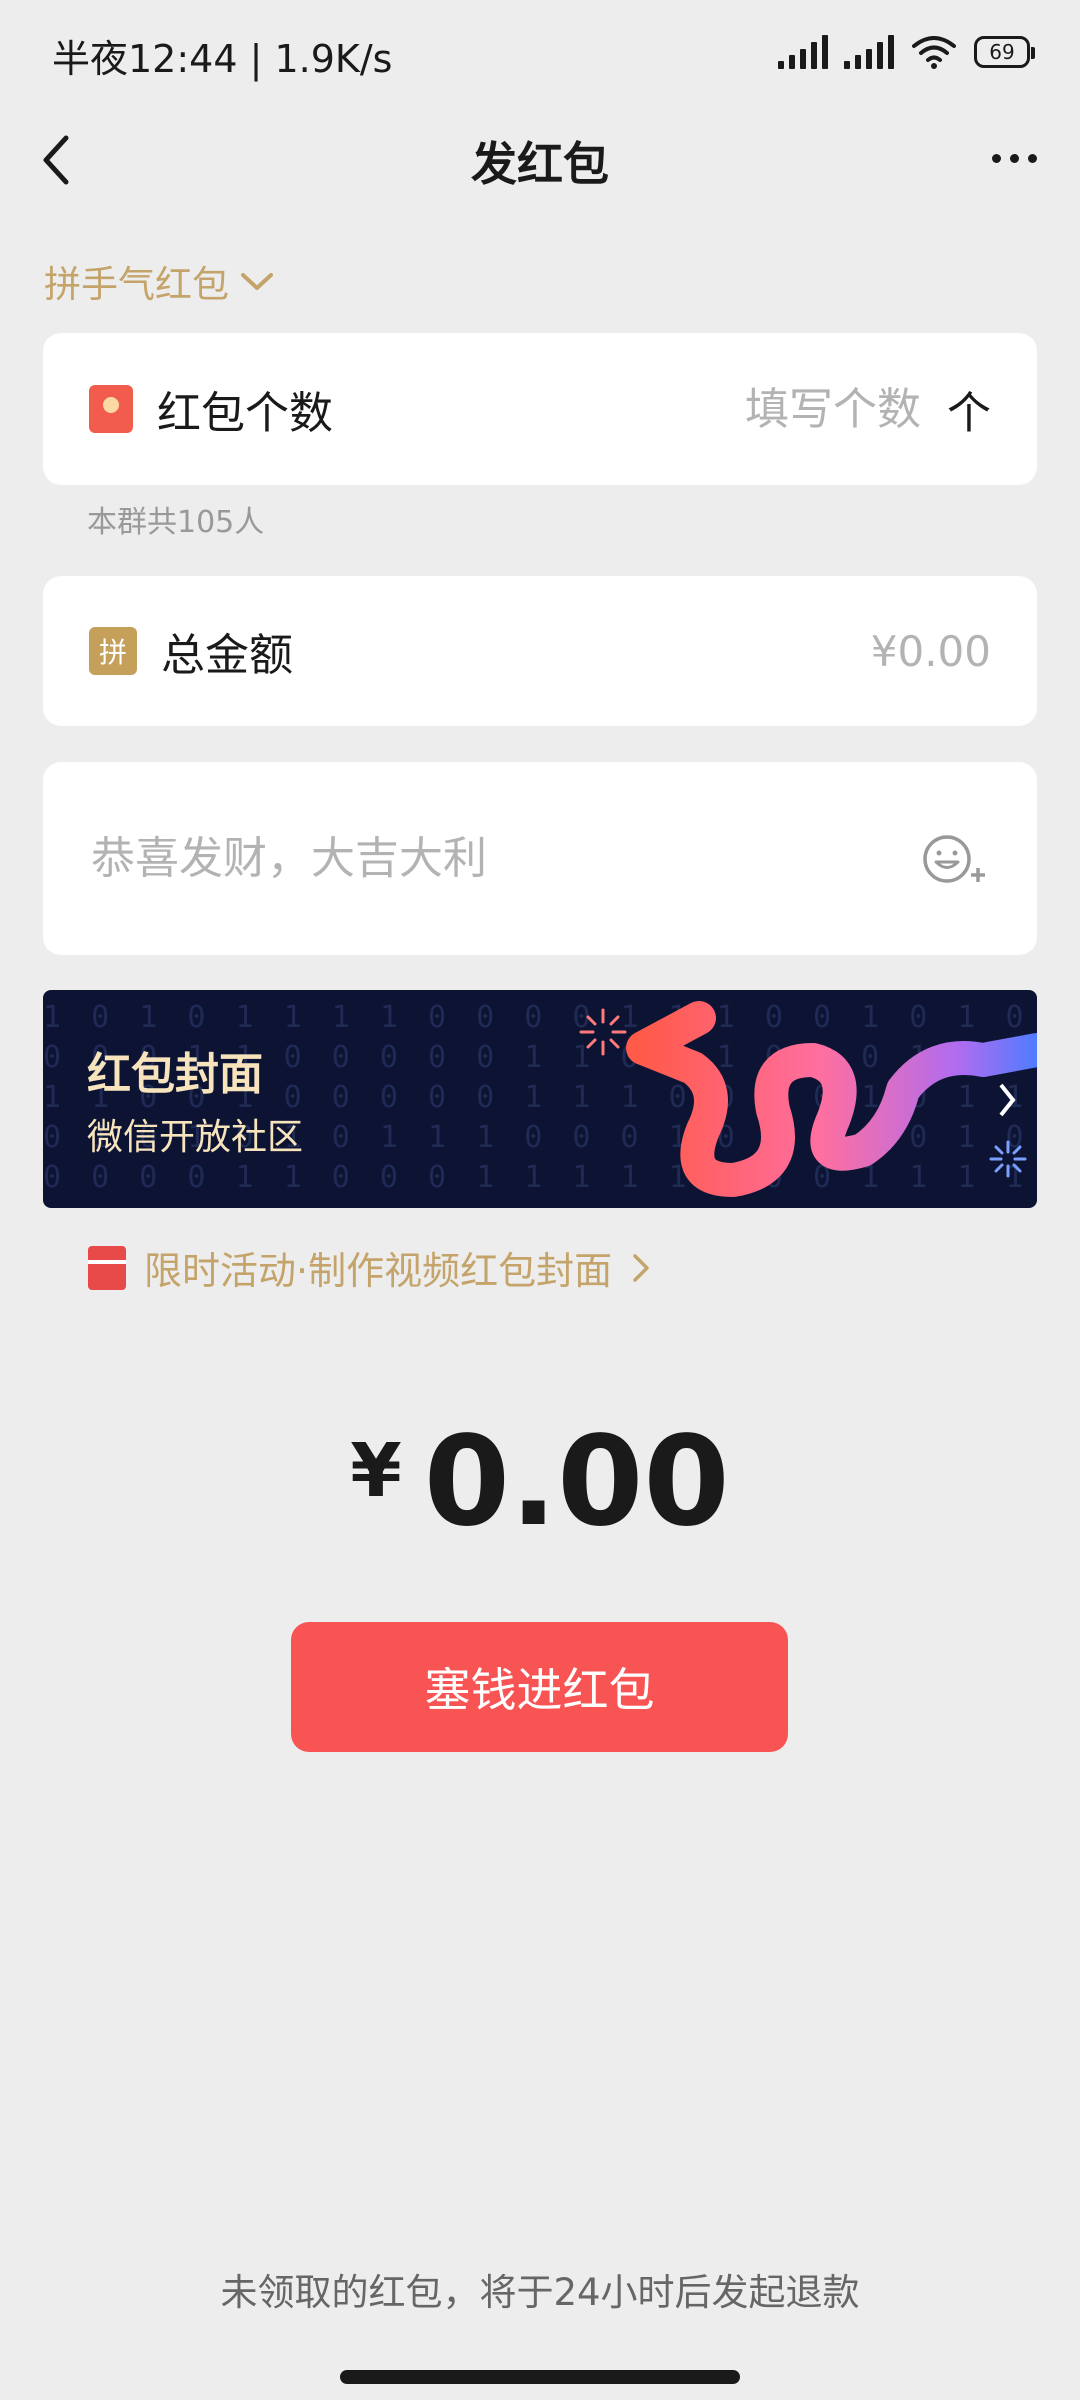  Describe the element at coordinates (931, 651) in the screenshot. I see `total-amount-input: ¥0.00` at that location.